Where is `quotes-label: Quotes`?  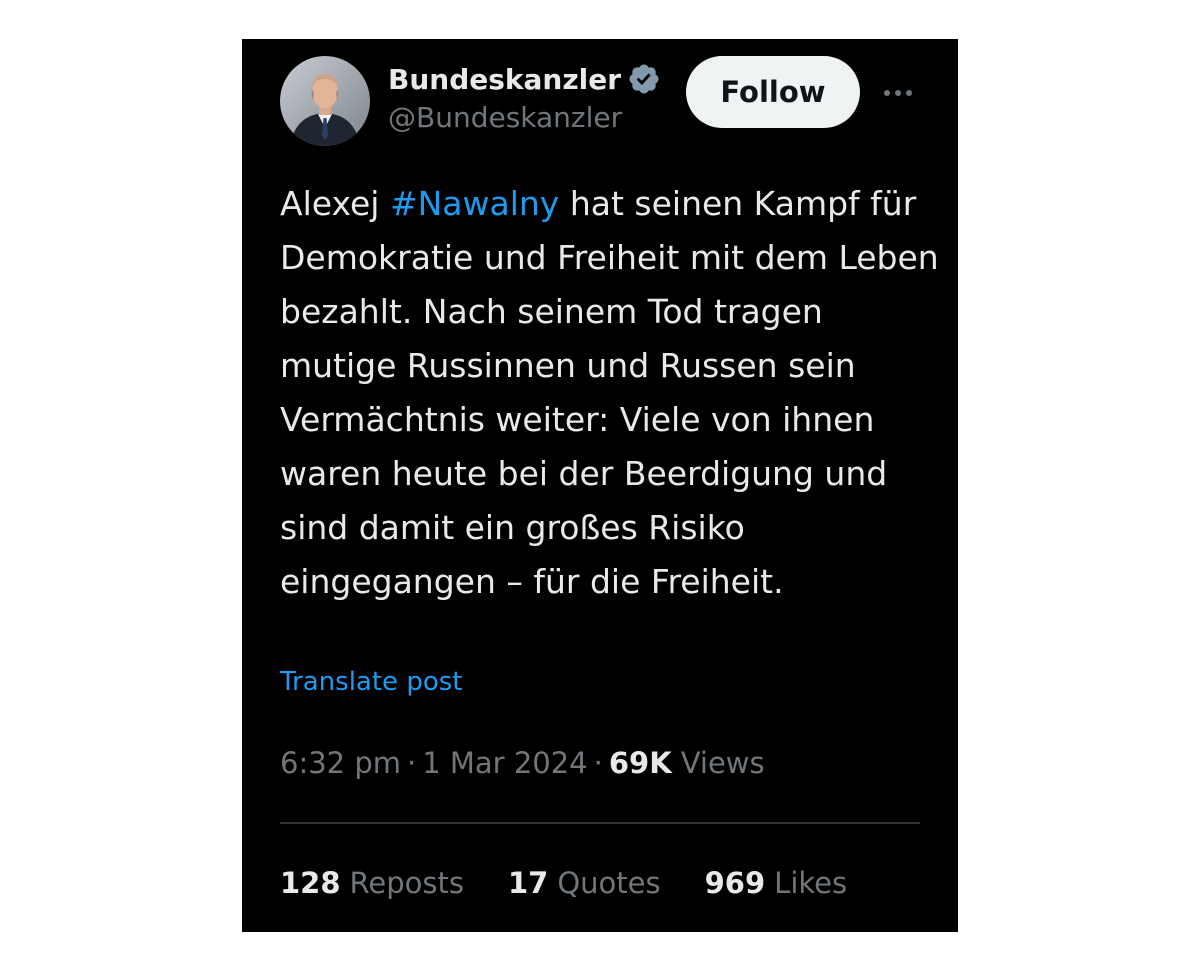
quotes-label: Quotes is located at coordinates (609, 883).